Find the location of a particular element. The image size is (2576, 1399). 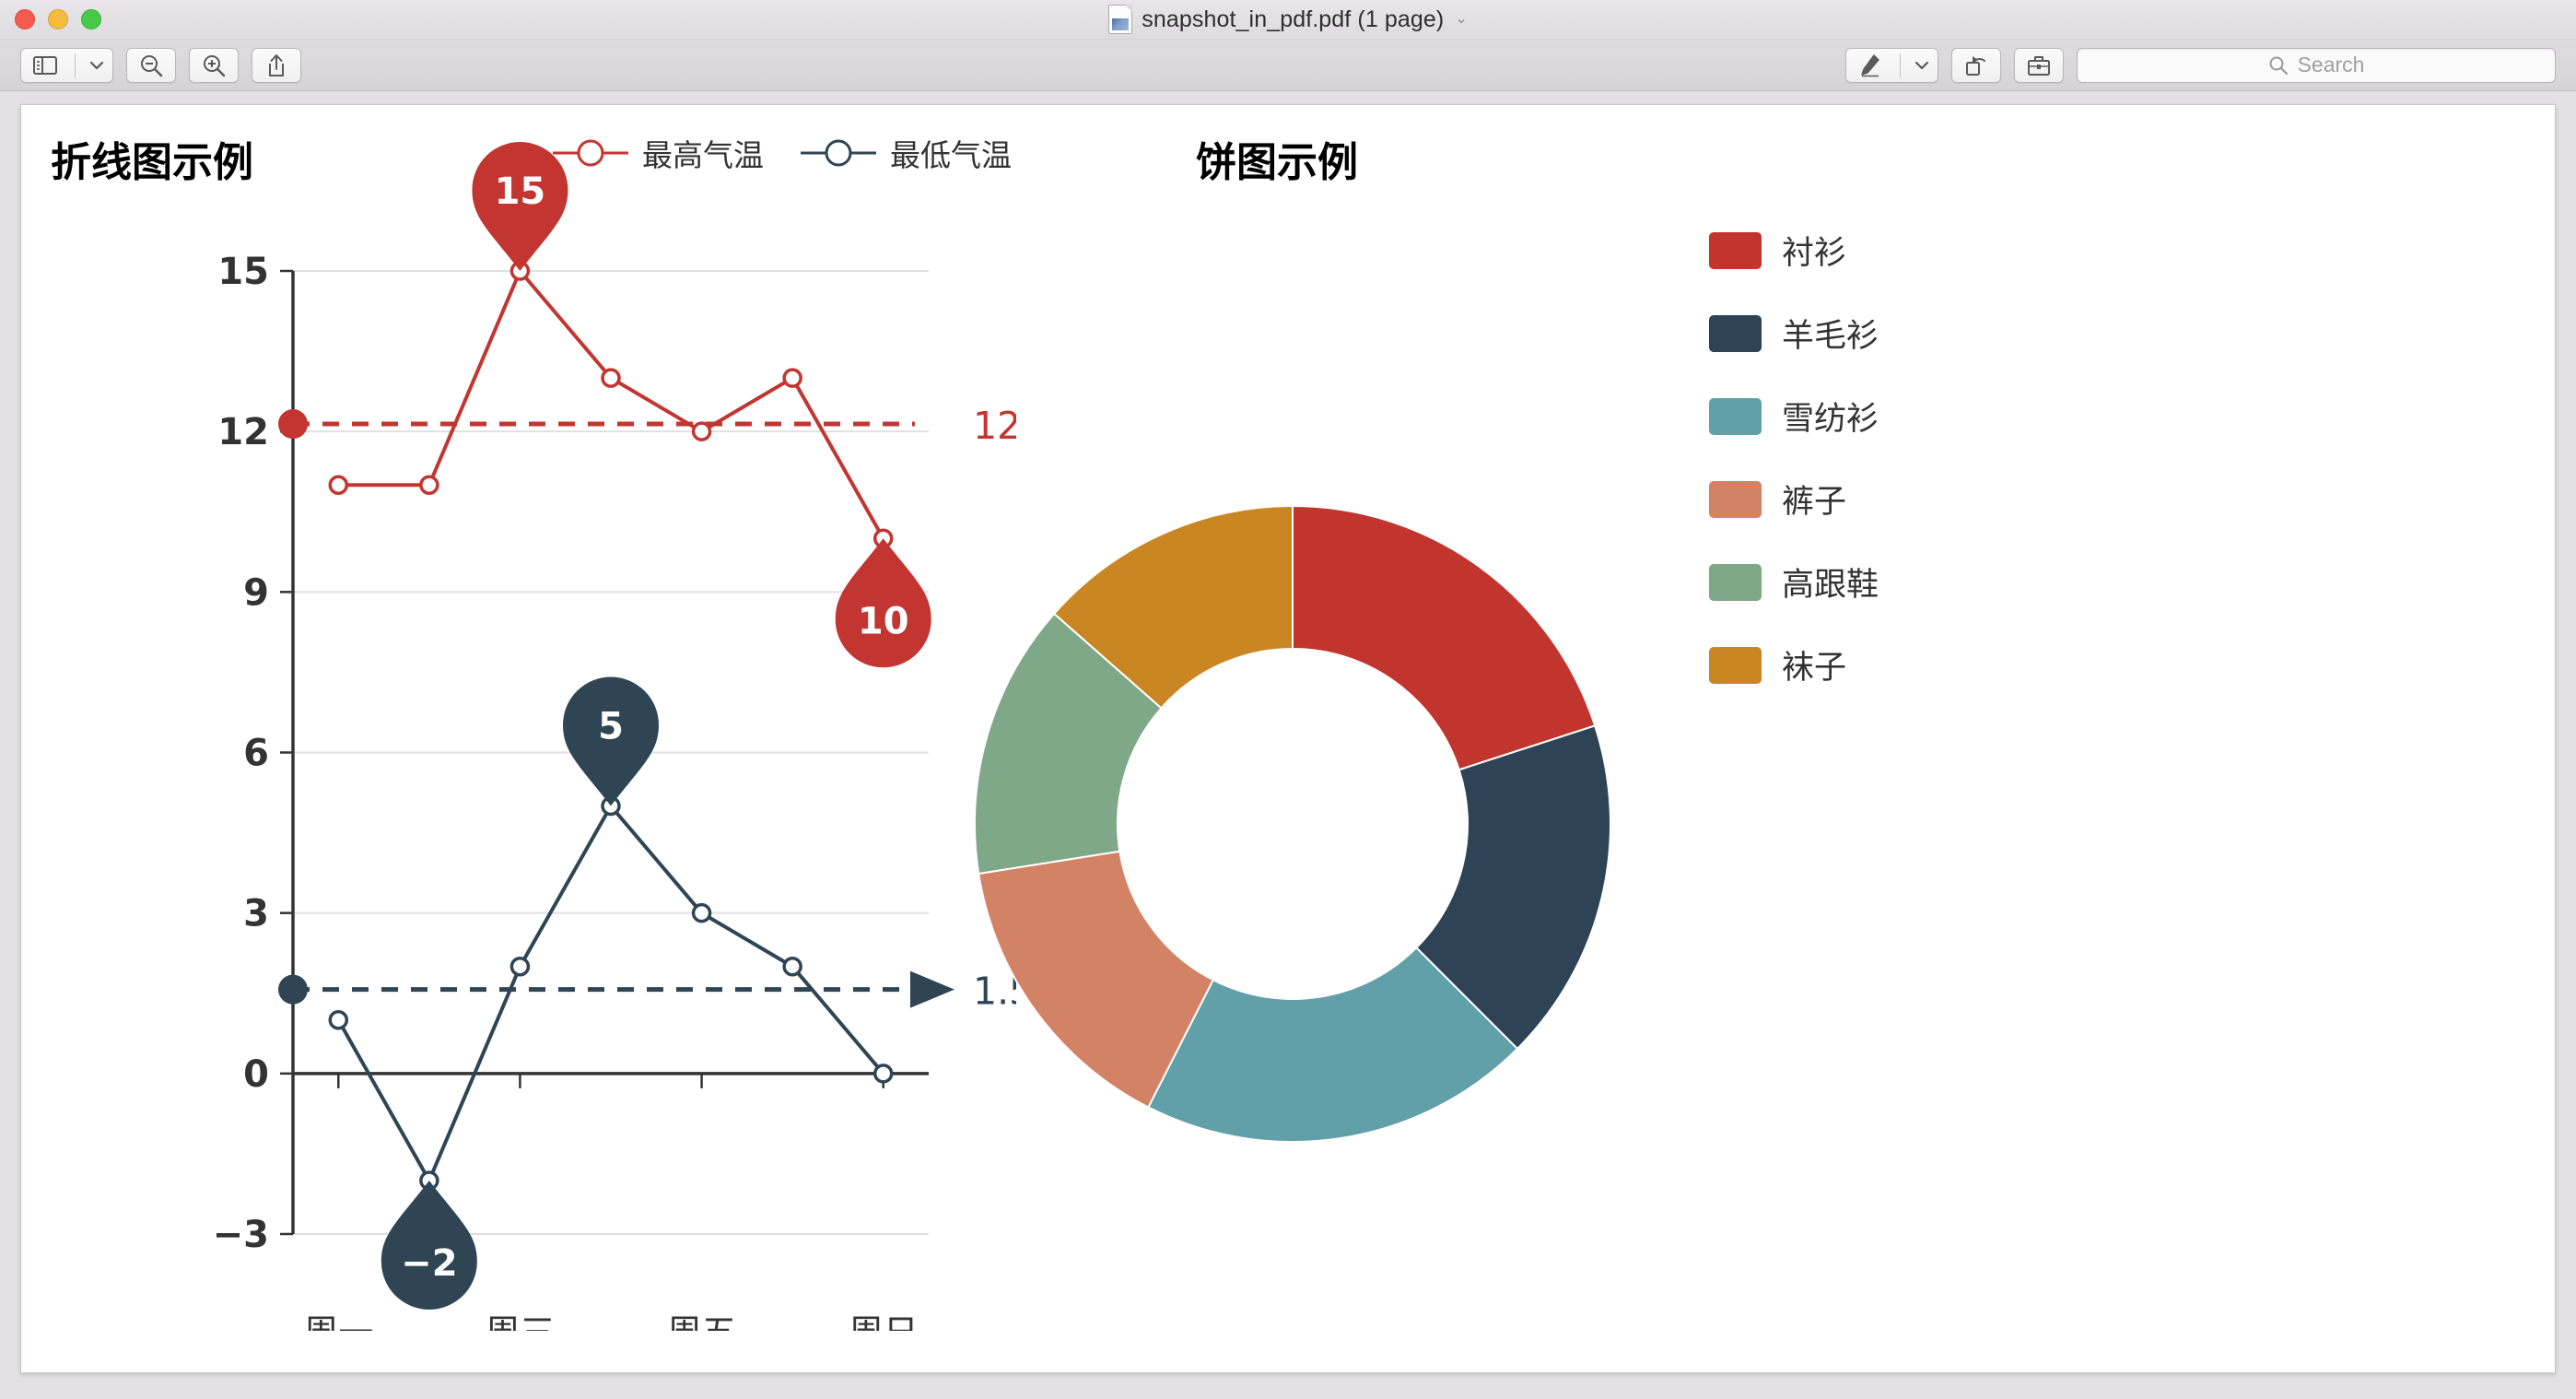

legend-label: 裤子 is located at coordinates (1814, 502).